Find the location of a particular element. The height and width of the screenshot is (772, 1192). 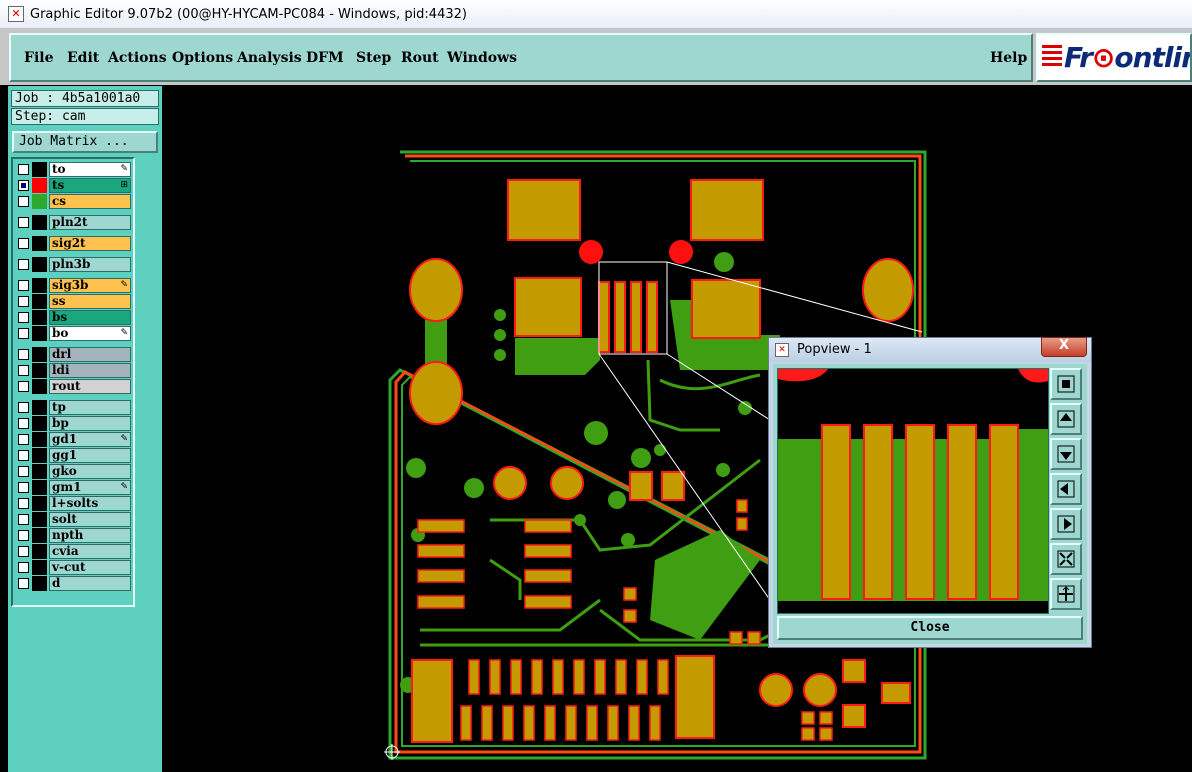

pan-right-button is located at coordinates (1066, 524).